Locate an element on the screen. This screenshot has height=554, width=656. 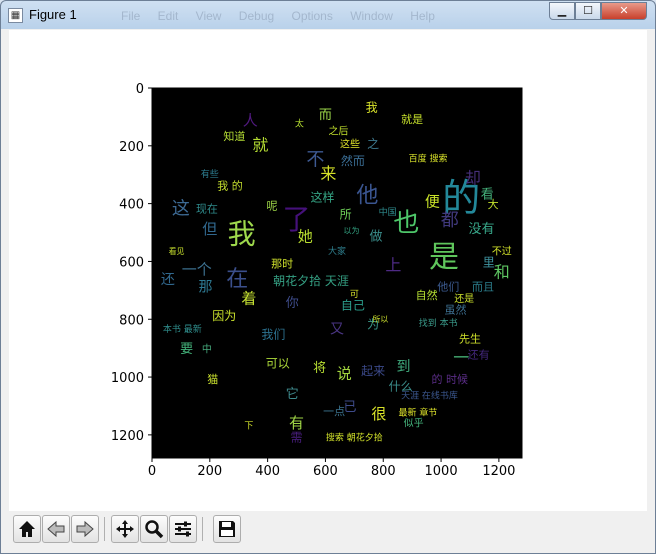
forward-arrow-icon is located at coordinates (85, 529).